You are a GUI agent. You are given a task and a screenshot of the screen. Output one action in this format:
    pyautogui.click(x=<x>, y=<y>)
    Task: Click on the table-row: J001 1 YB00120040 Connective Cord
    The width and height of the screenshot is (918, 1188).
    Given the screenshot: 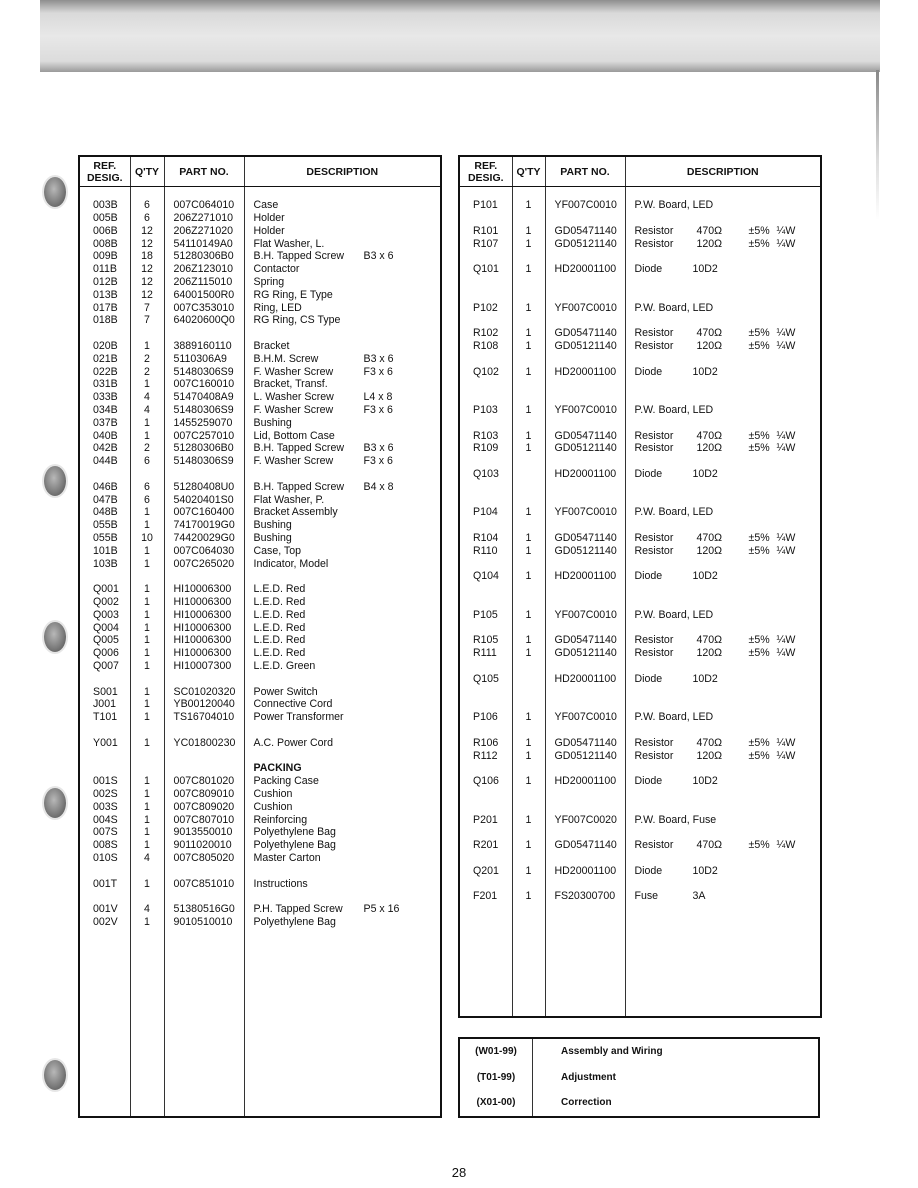 What is the action you would take?
    pyautogui.click(x=260, y=705)
    